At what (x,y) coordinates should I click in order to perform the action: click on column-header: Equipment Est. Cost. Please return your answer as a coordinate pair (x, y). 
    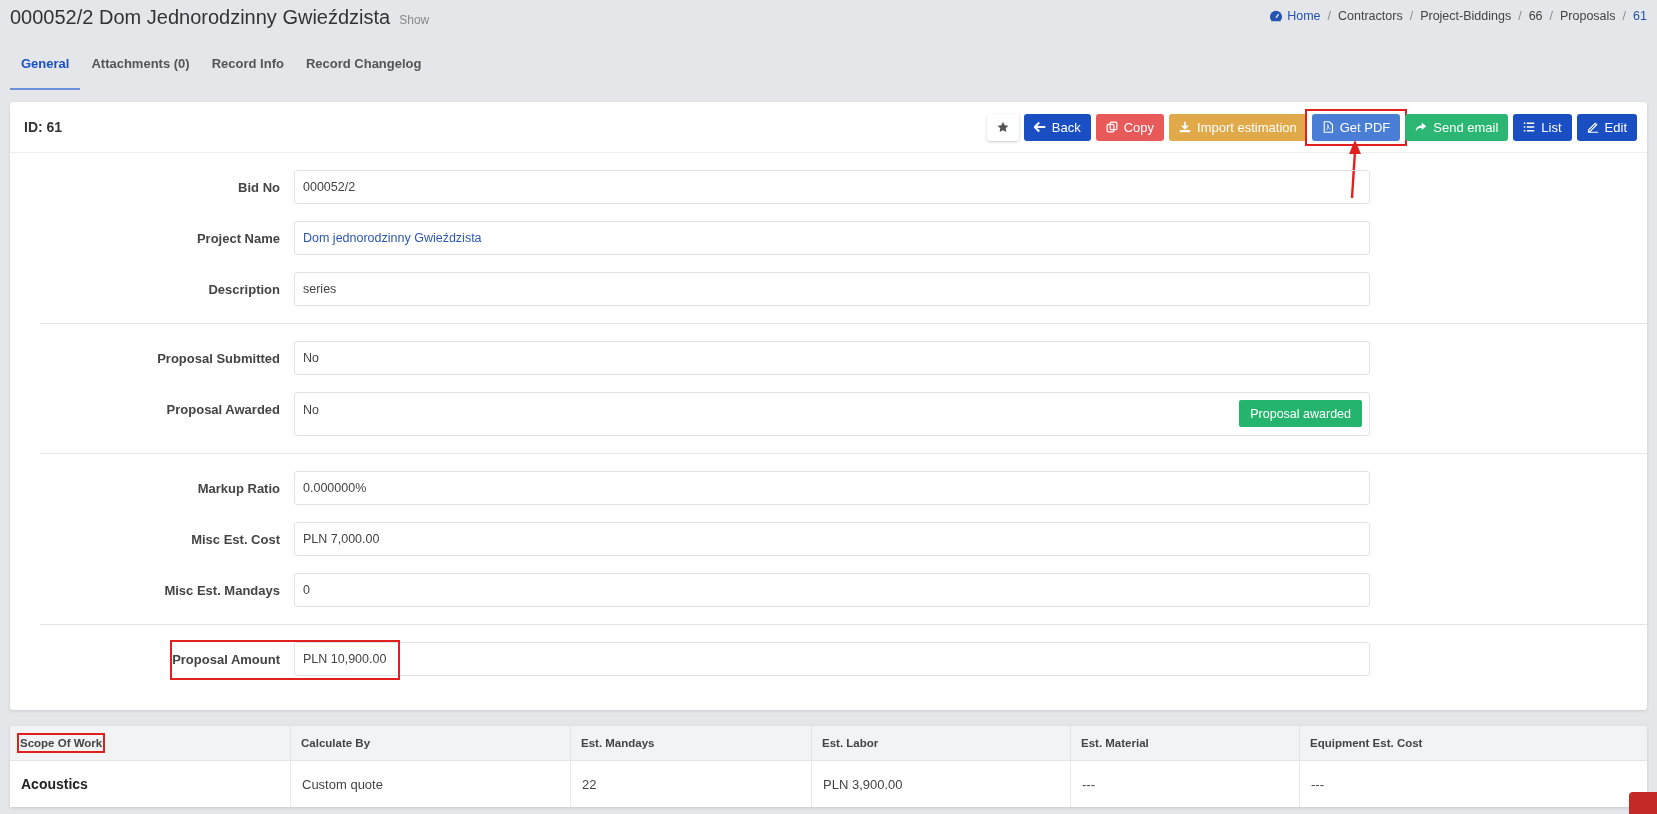
    Looking at the image, I should click on (1366, 743).